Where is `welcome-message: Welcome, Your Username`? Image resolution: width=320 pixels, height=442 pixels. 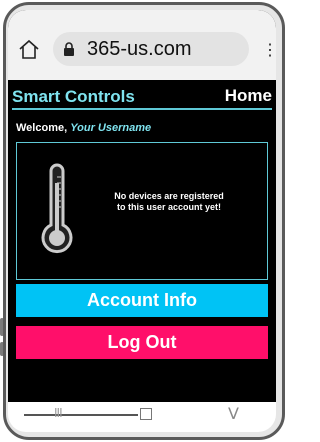 welcome-message: Welcome, Your Username is located at coordinates (83, 128).